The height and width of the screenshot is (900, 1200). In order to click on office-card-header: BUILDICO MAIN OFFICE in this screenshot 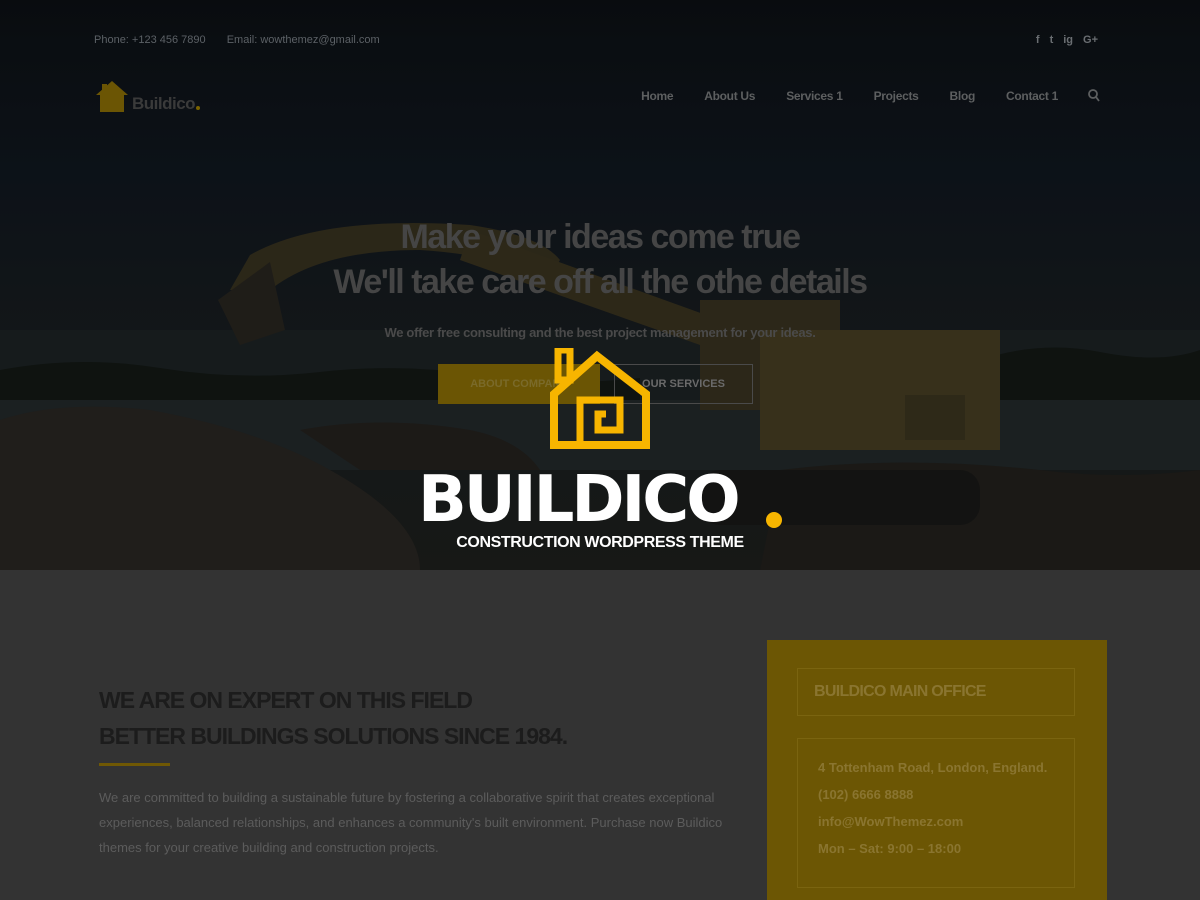, I will do `click(936, 692)`.